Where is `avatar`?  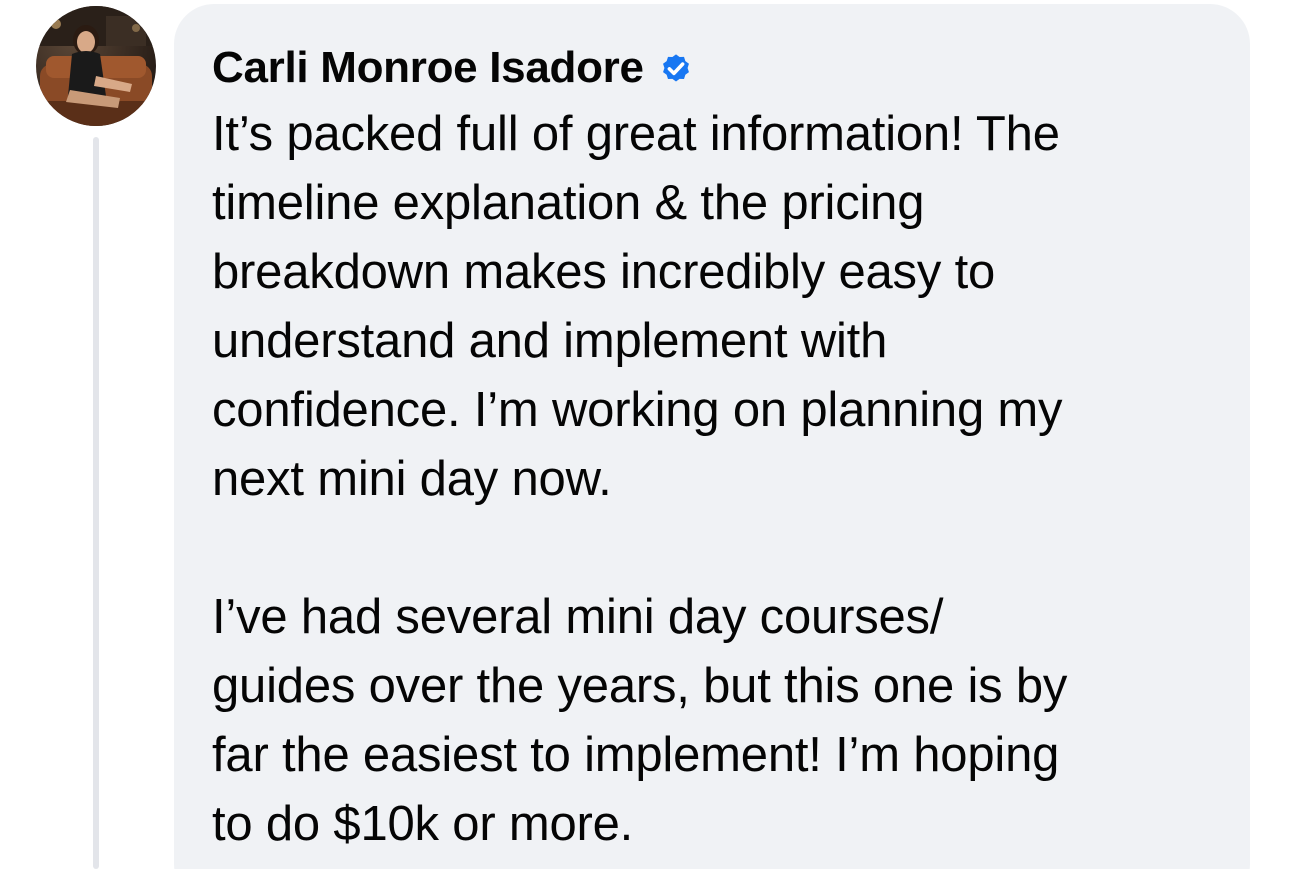
avatar is located at coordinates (96, 66).